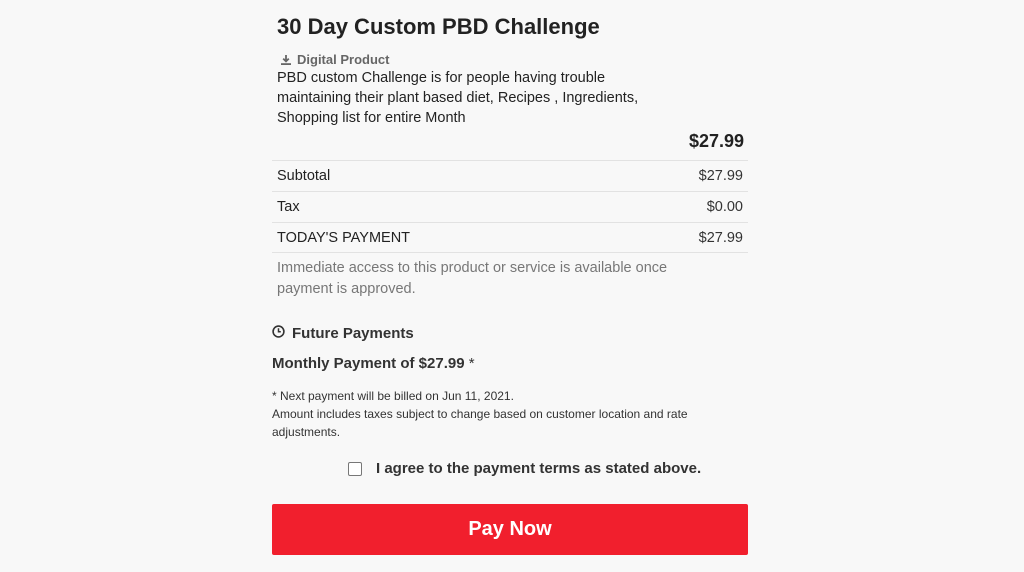 The width and height of the screenshot is (1024, 572). What do you see at coordinates (288, 207) in the screenshot?
I see `tax-label: Tax` at bounding box center [288, 207].